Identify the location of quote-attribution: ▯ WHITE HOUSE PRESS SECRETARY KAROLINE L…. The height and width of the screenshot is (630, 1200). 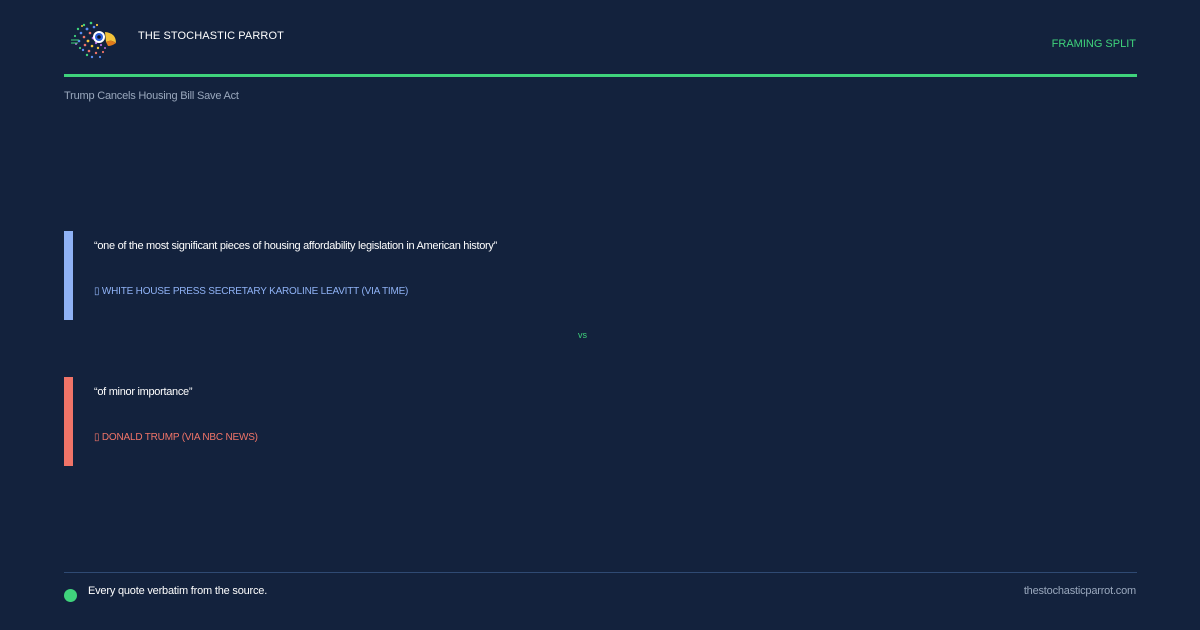
(251, 291).